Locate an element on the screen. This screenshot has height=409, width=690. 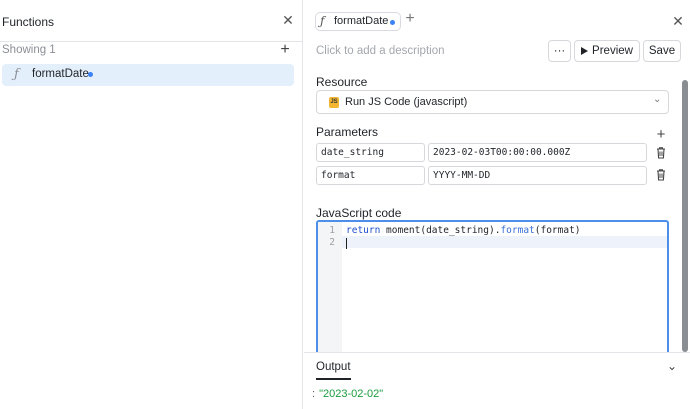
resource-value: Run JS Code (javascript) is located at coordinates (406, 102).